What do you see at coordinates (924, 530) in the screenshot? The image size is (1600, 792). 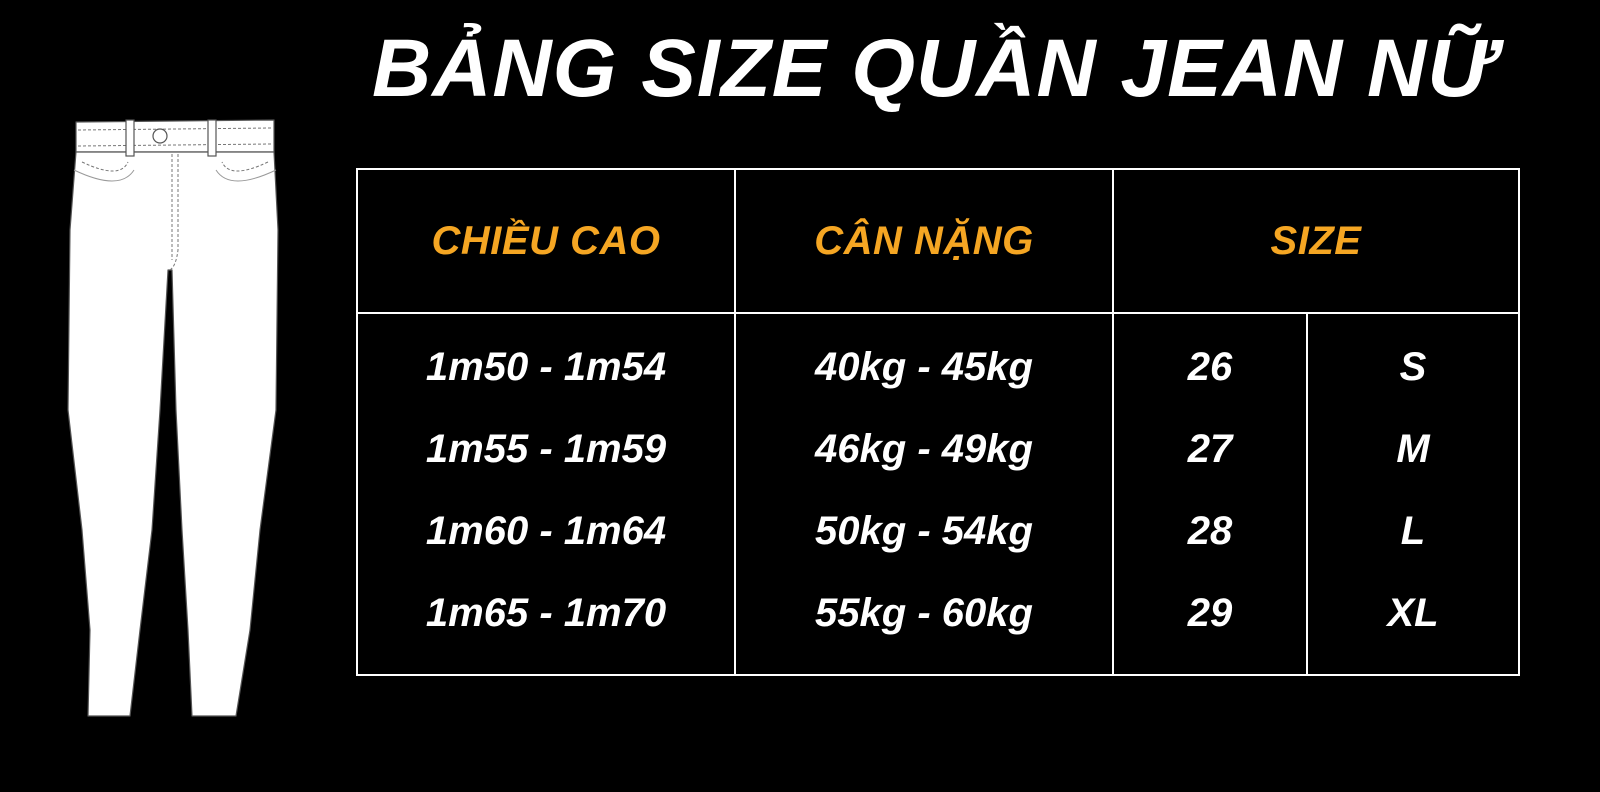 I see `table-cell-weight: 50kg - 54kg` at bounding box center [924, 530].